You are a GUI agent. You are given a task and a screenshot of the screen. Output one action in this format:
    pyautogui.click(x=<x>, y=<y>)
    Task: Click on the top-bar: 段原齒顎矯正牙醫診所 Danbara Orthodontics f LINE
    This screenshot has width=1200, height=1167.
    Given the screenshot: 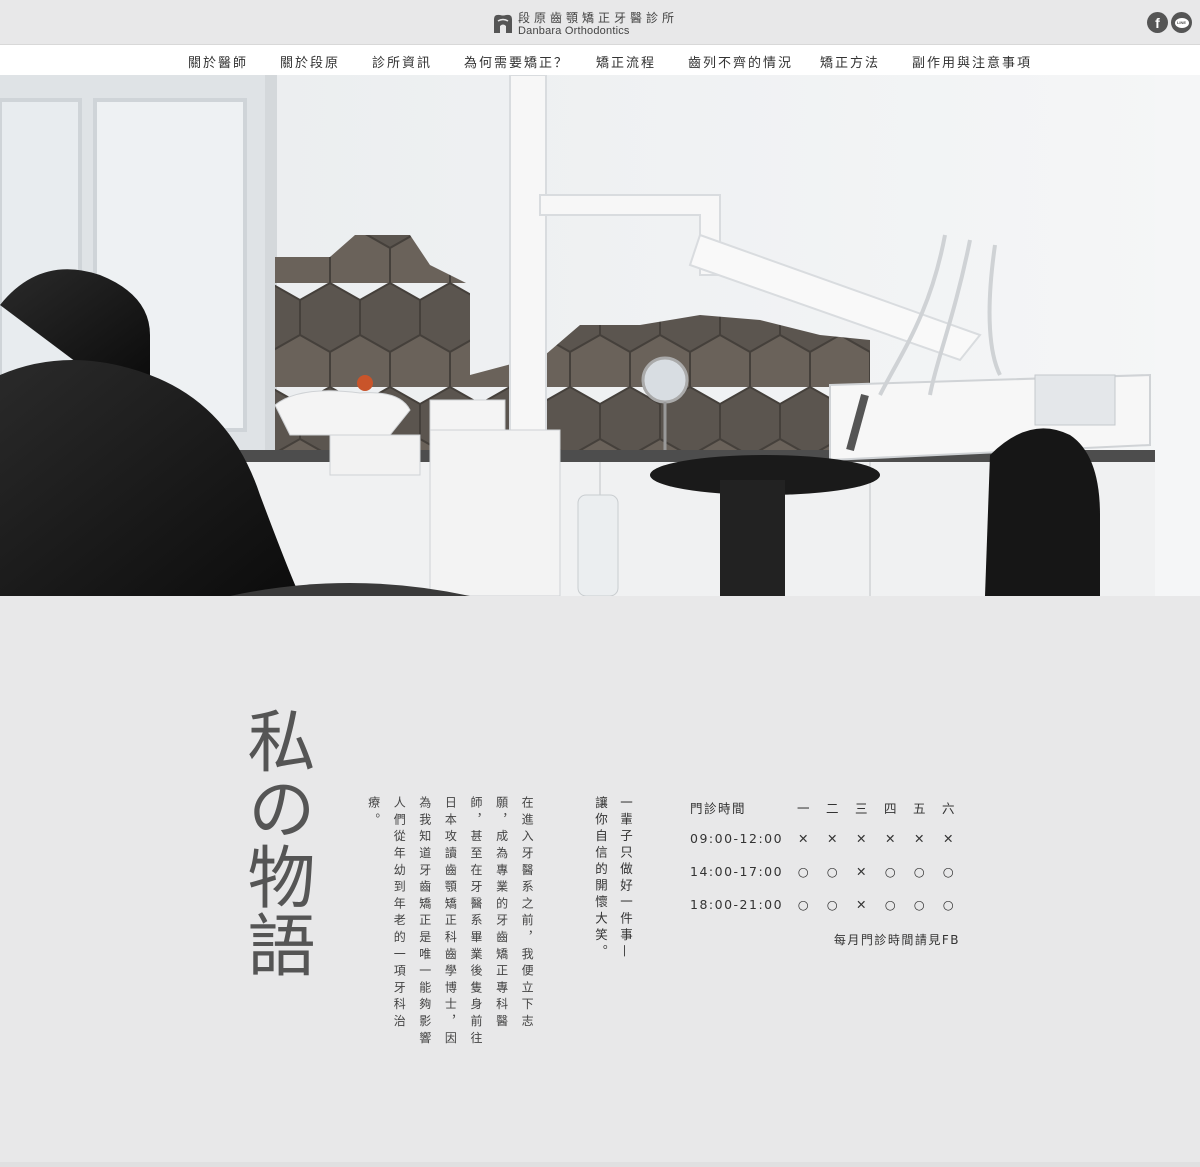 What is the action you would take?
    pyautogui.click(x=600, y=22)
    